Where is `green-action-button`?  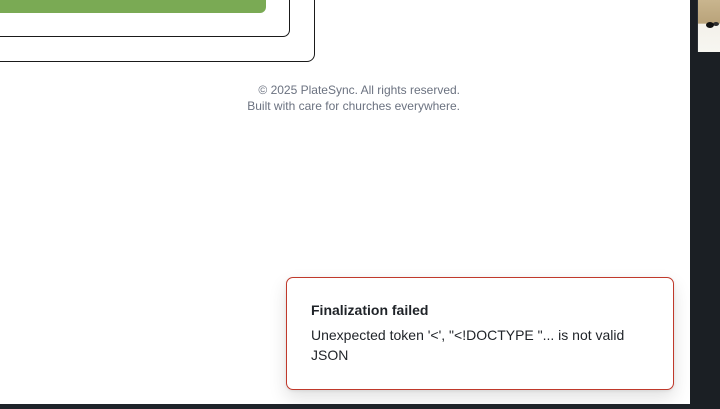
green-action-button is located at coordinates (133, 6).